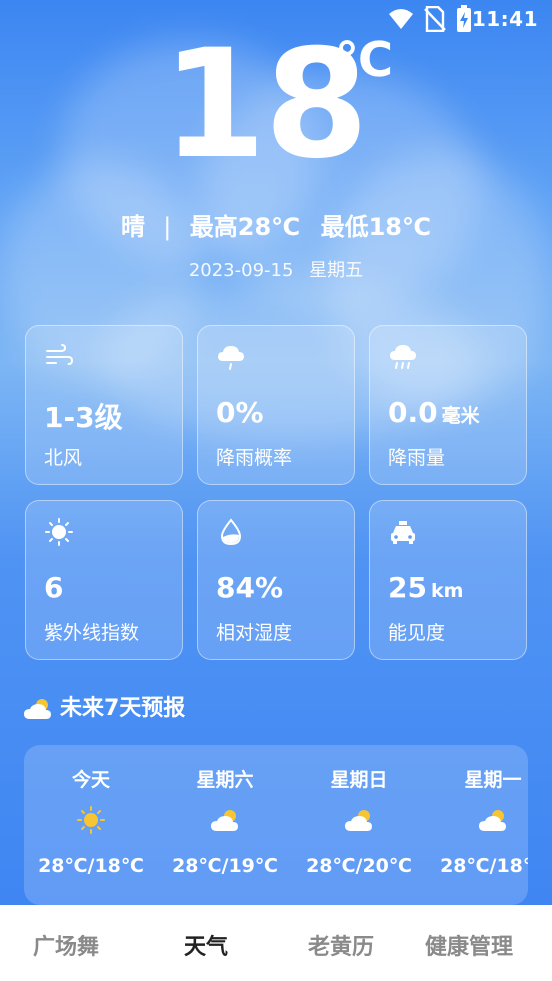 The image size is (552, 981). What do you see at coordinates (435, 19) in the screenshot?
I see `no-sim-icon` at bounding box center [435, 19].